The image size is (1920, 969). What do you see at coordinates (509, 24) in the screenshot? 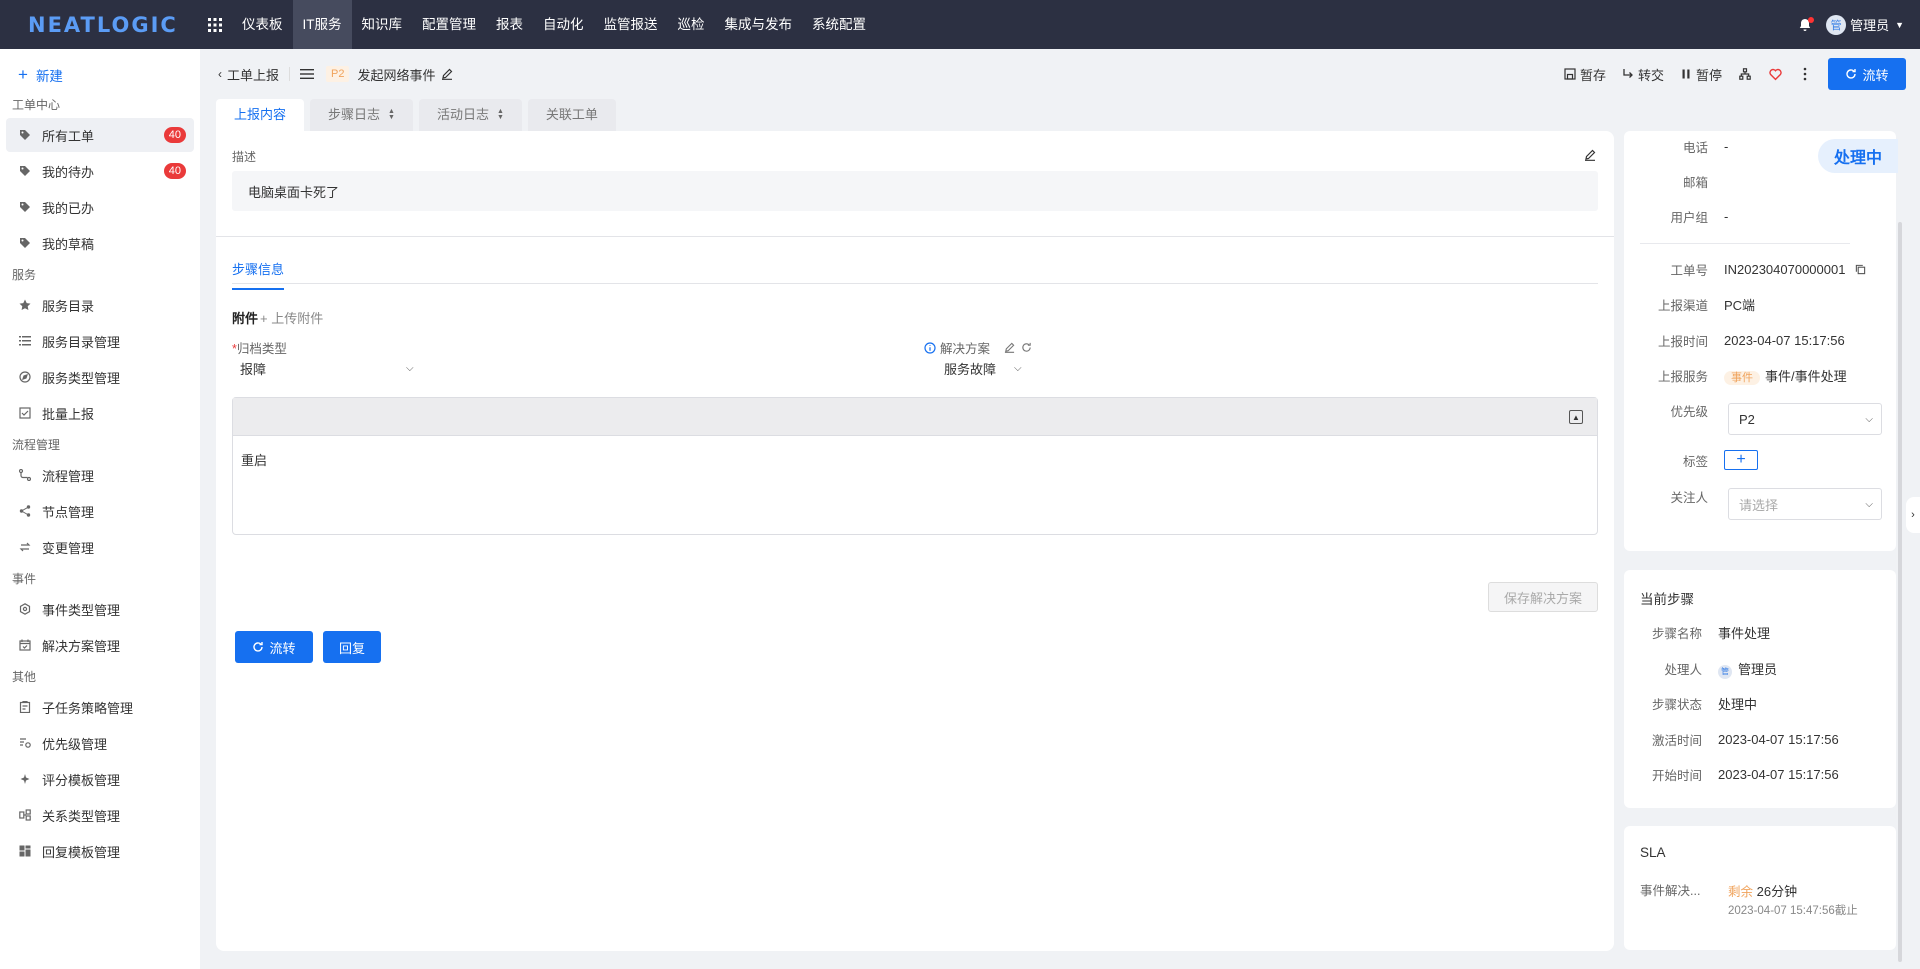
I see `nav-reports: 报表` at bounding box center [509, 24].